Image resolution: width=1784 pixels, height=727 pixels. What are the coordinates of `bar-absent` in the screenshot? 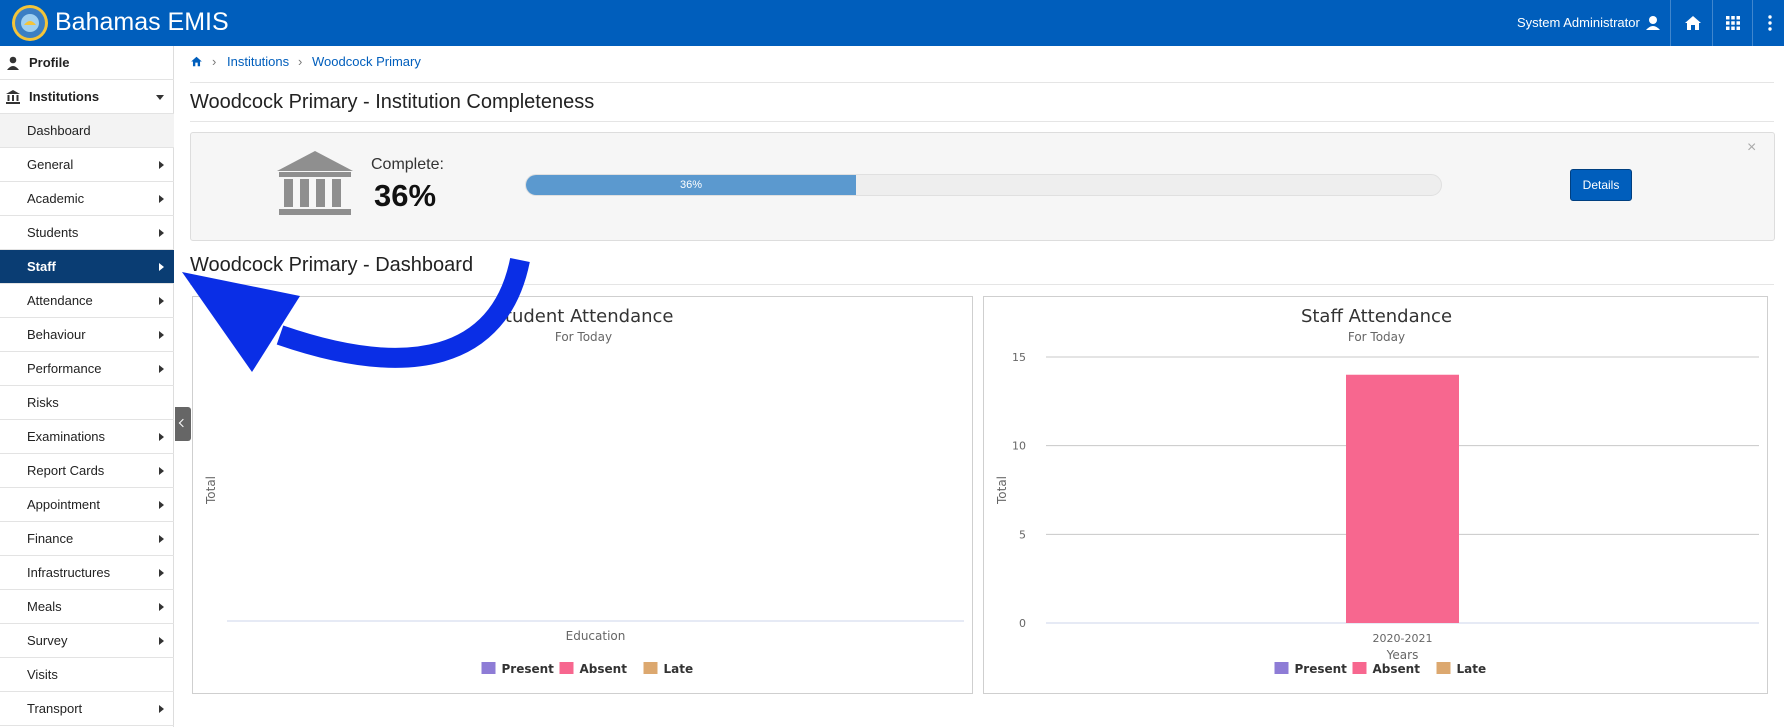 It's located at (1402, 498).